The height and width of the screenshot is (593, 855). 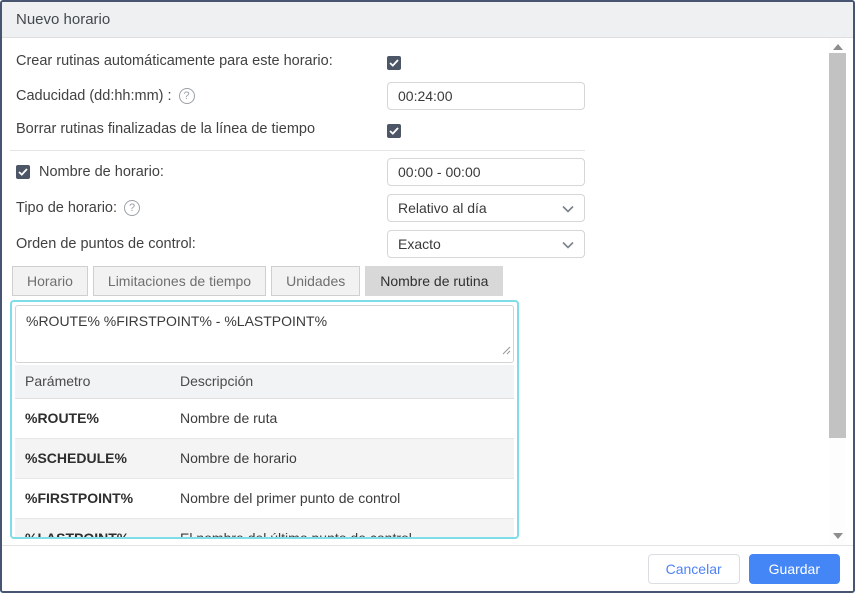 I want to click on param-description: Nombre de horario, so click(x=342, y=458).